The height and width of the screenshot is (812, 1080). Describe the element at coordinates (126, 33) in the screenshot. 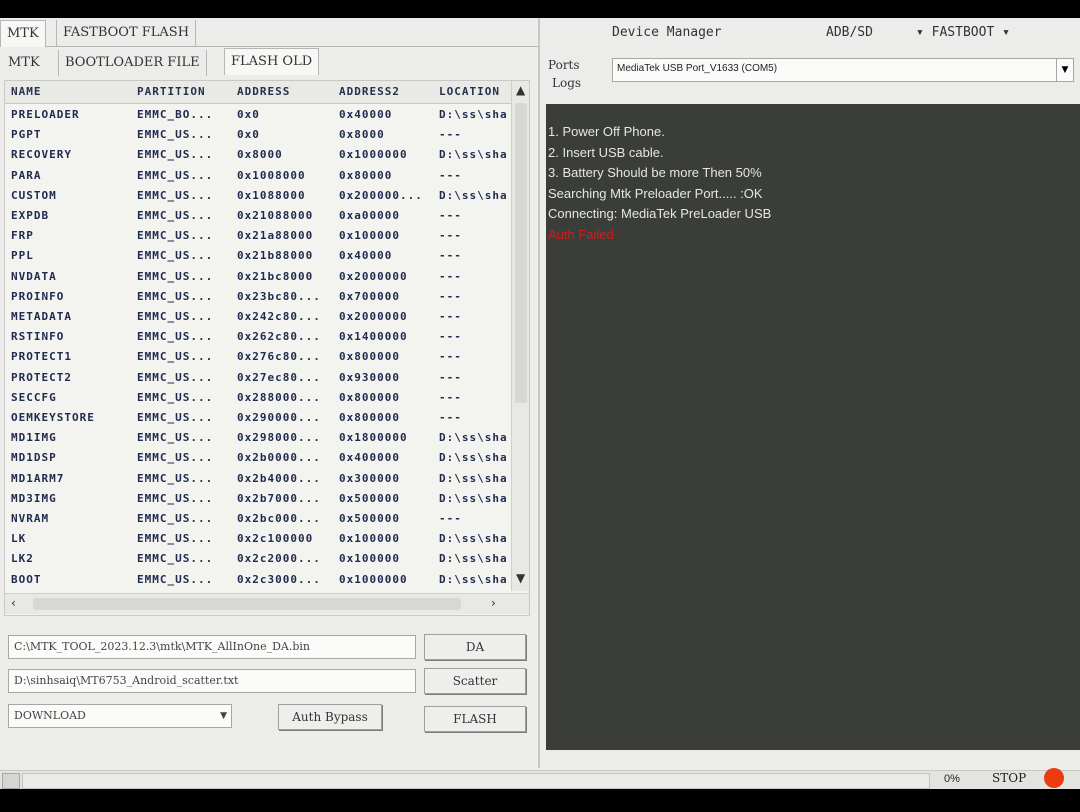

I see `tab-fastboot-flash: FASTBOOT FLASH` at that location.